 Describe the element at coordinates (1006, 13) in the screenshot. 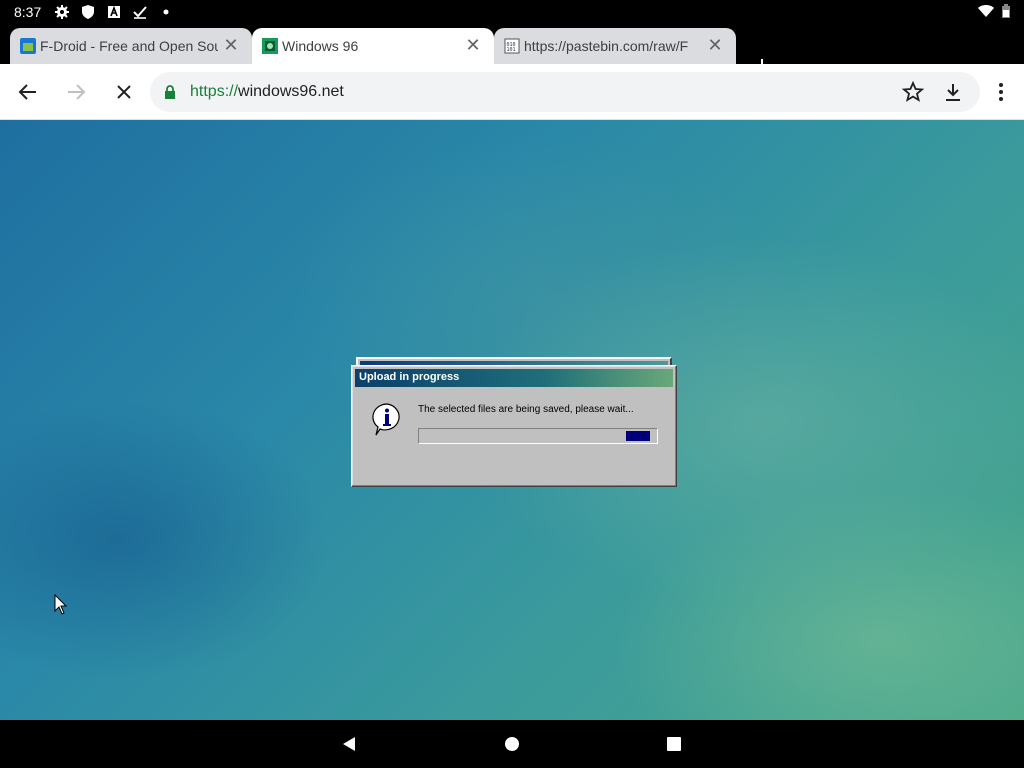

I see `battery-icon` at that location.